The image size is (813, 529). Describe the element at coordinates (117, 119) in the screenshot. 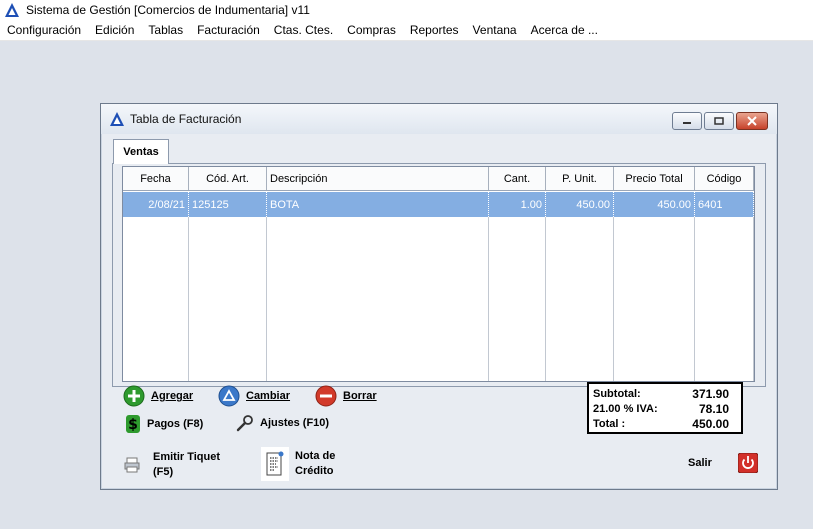

I see `window-logo-icon` at that location.